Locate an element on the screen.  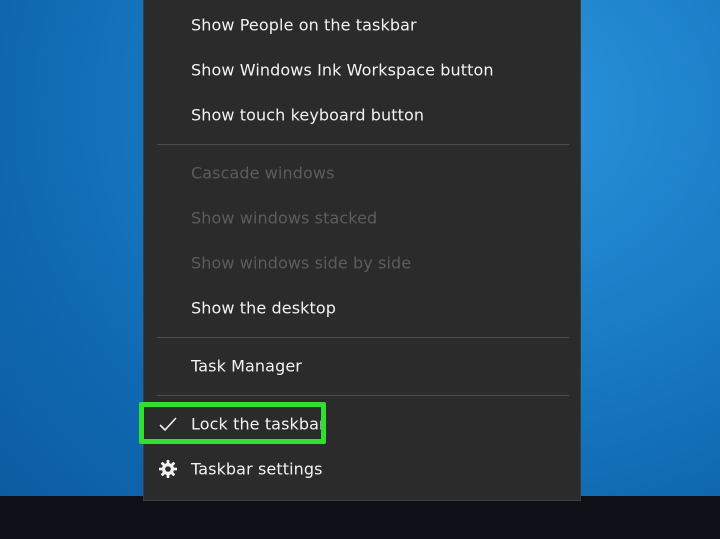
taskbar is located at coordinates (360, 517).